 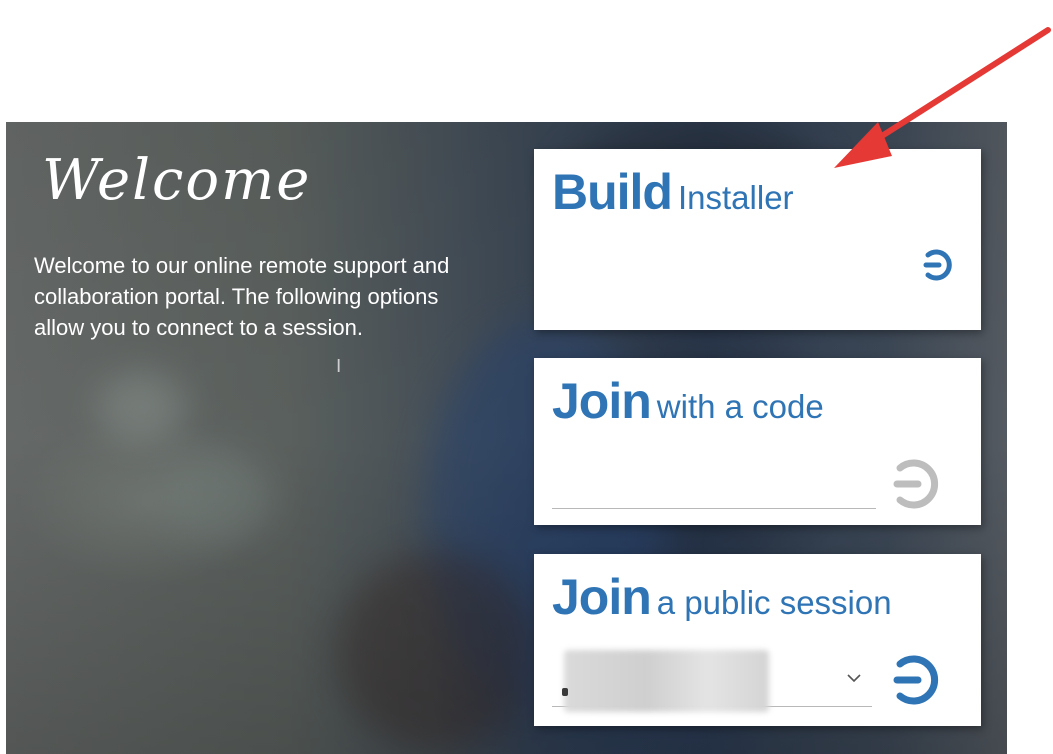 What do you see at coordinates (757, 441) in the screenshot?
I see `join-with-code-card: Join with a code` at bounding box center [757, 441].